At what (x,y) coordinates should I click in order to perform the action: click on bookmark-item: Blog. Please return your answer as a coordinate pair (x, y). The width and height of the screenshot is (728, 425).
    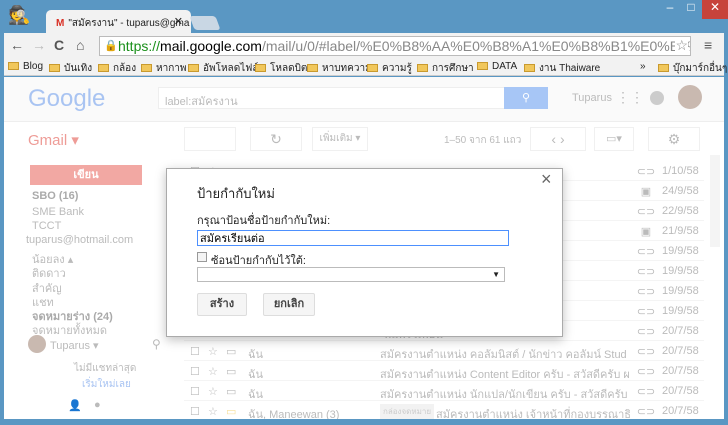
    Looking at the image, I should click on (25, 66).